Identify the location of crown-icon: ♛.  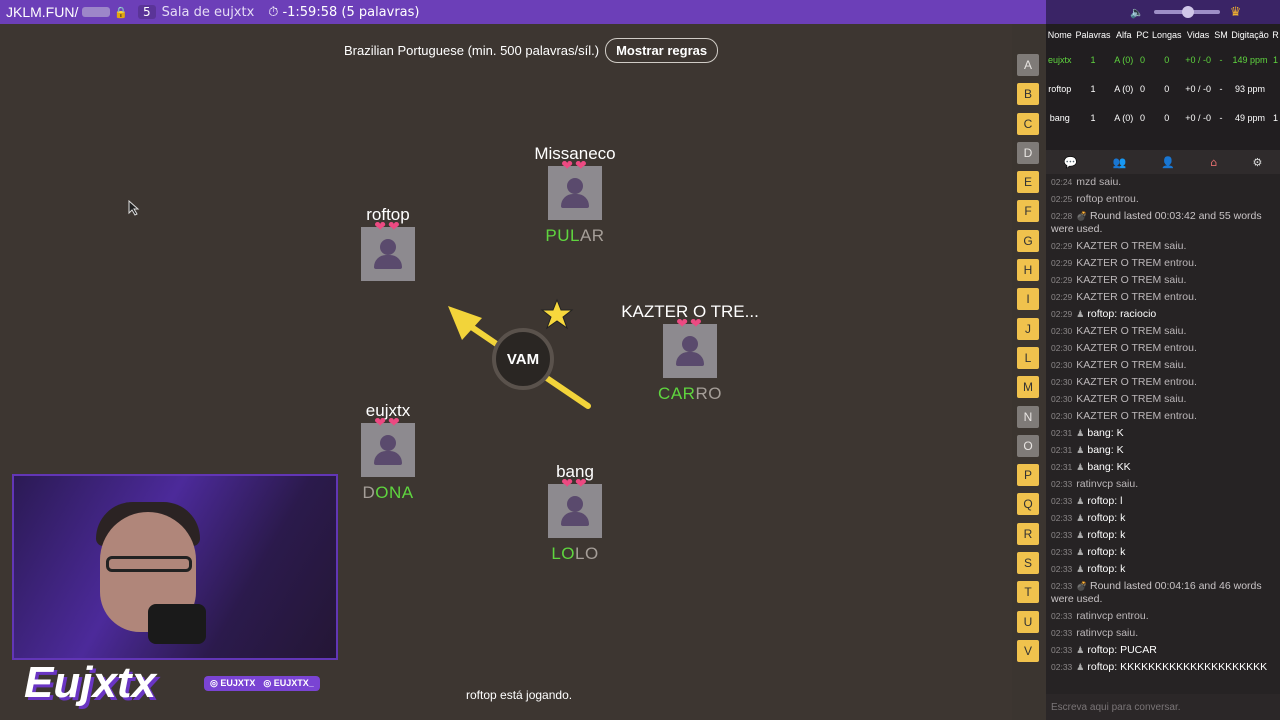
(1236, 12).